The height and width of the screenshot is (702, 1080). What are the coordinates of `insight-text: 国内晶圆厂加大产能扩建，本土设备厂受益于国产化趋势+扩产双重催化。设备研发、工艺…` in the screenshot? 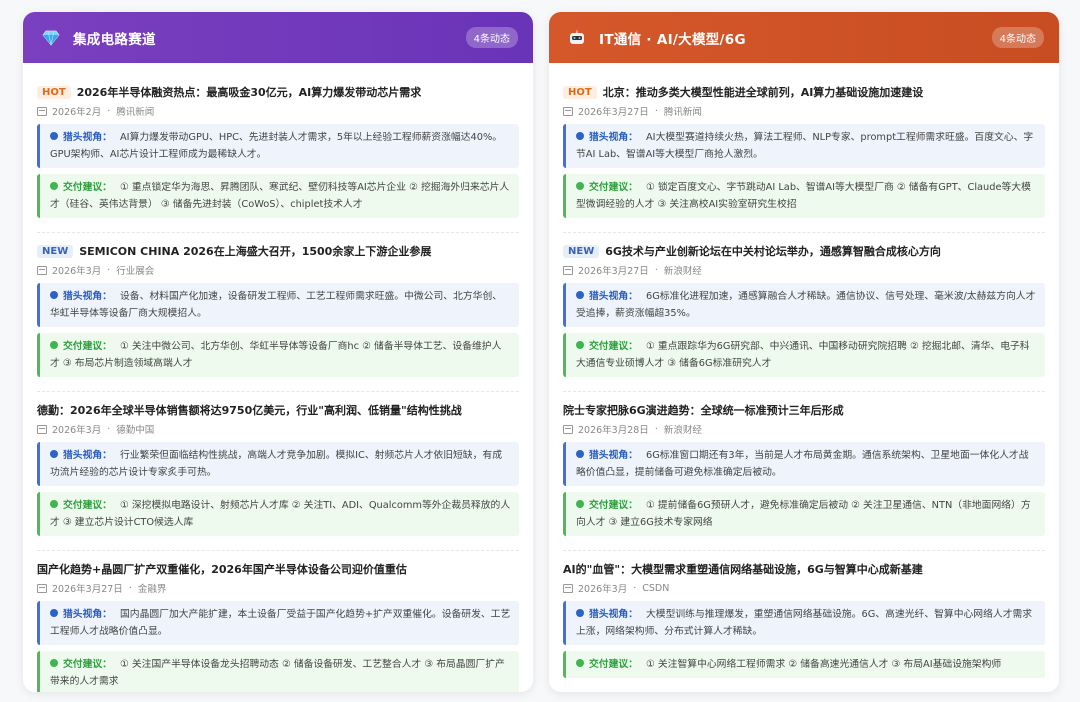 It's located at (280, 623).